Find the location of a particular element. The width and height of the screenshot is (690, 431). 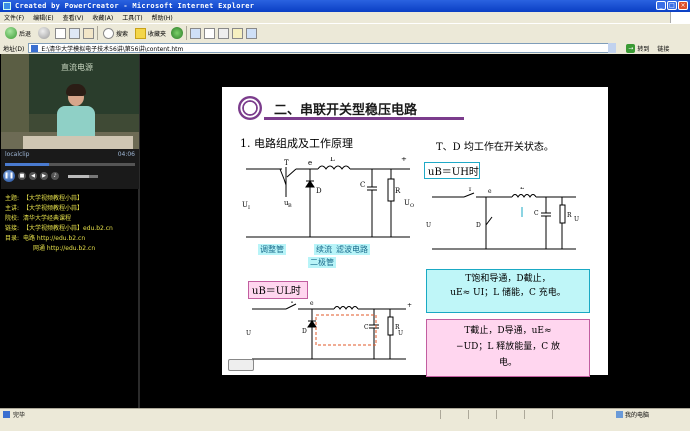

stop-button: ■ is located at coordinates (22, 176).